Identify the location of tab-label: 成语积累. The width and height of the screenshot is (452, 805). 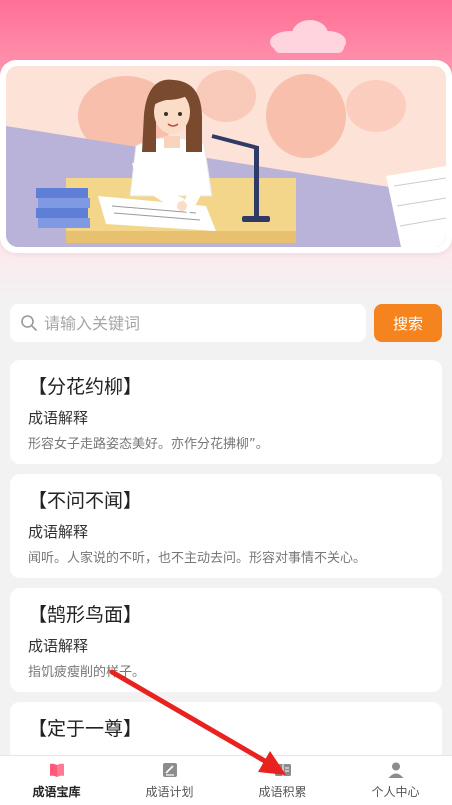
(282, 792).